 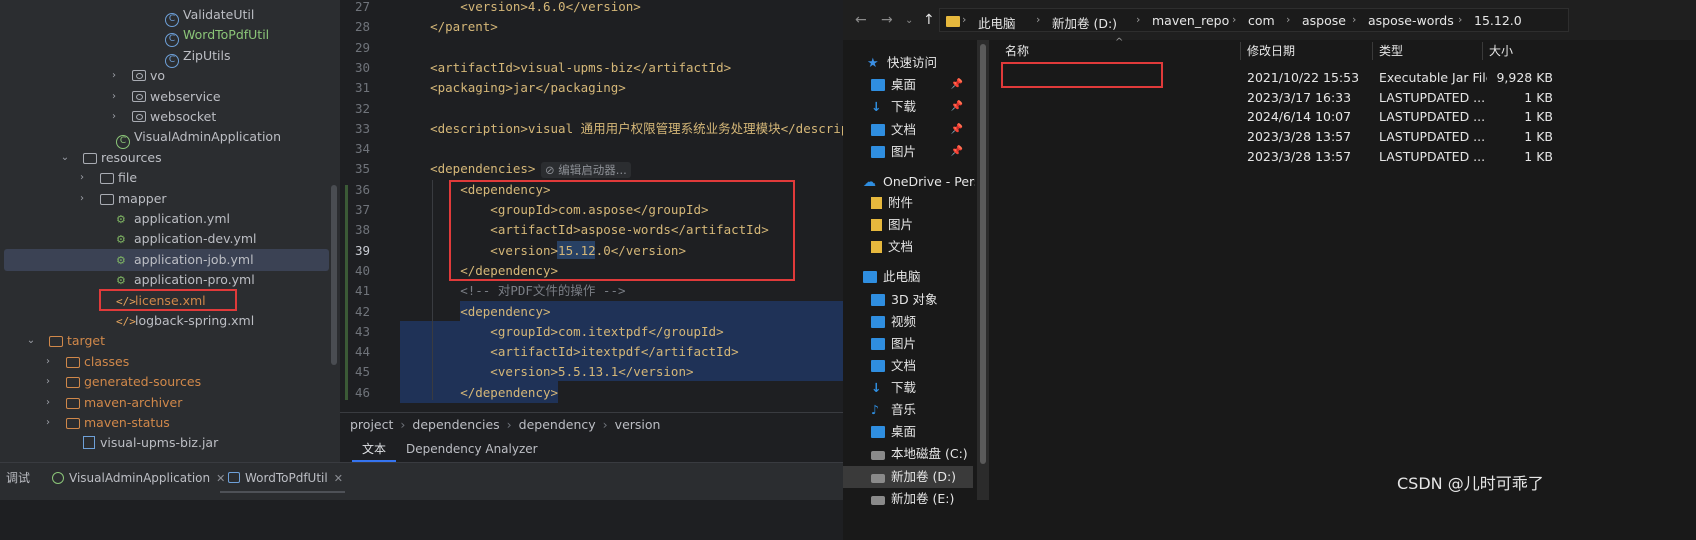 What do you see at coordinates (165, 423) in the screenshot?
I see `tree-item: › maven-status` at bounding box center [165, 423].